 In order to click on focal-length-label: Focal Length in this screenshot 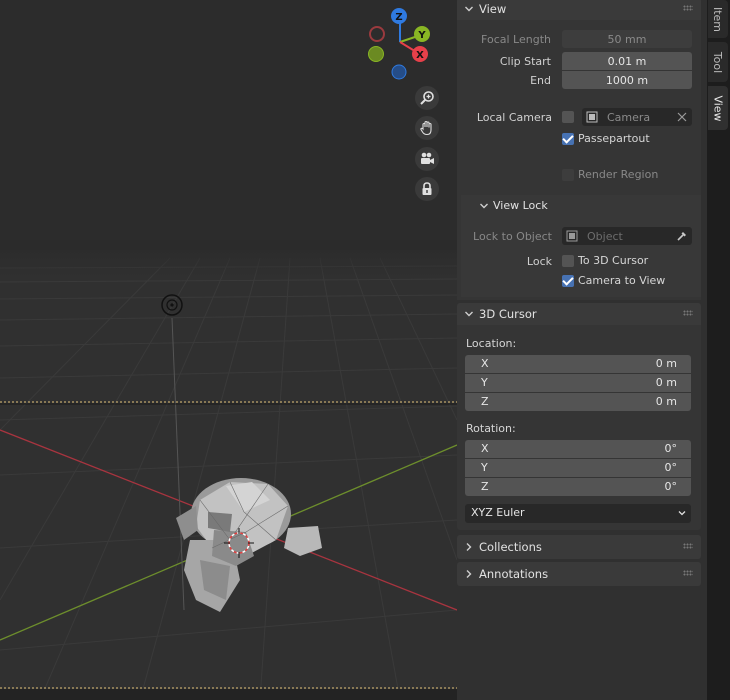, I will do `click(516, 39)`.